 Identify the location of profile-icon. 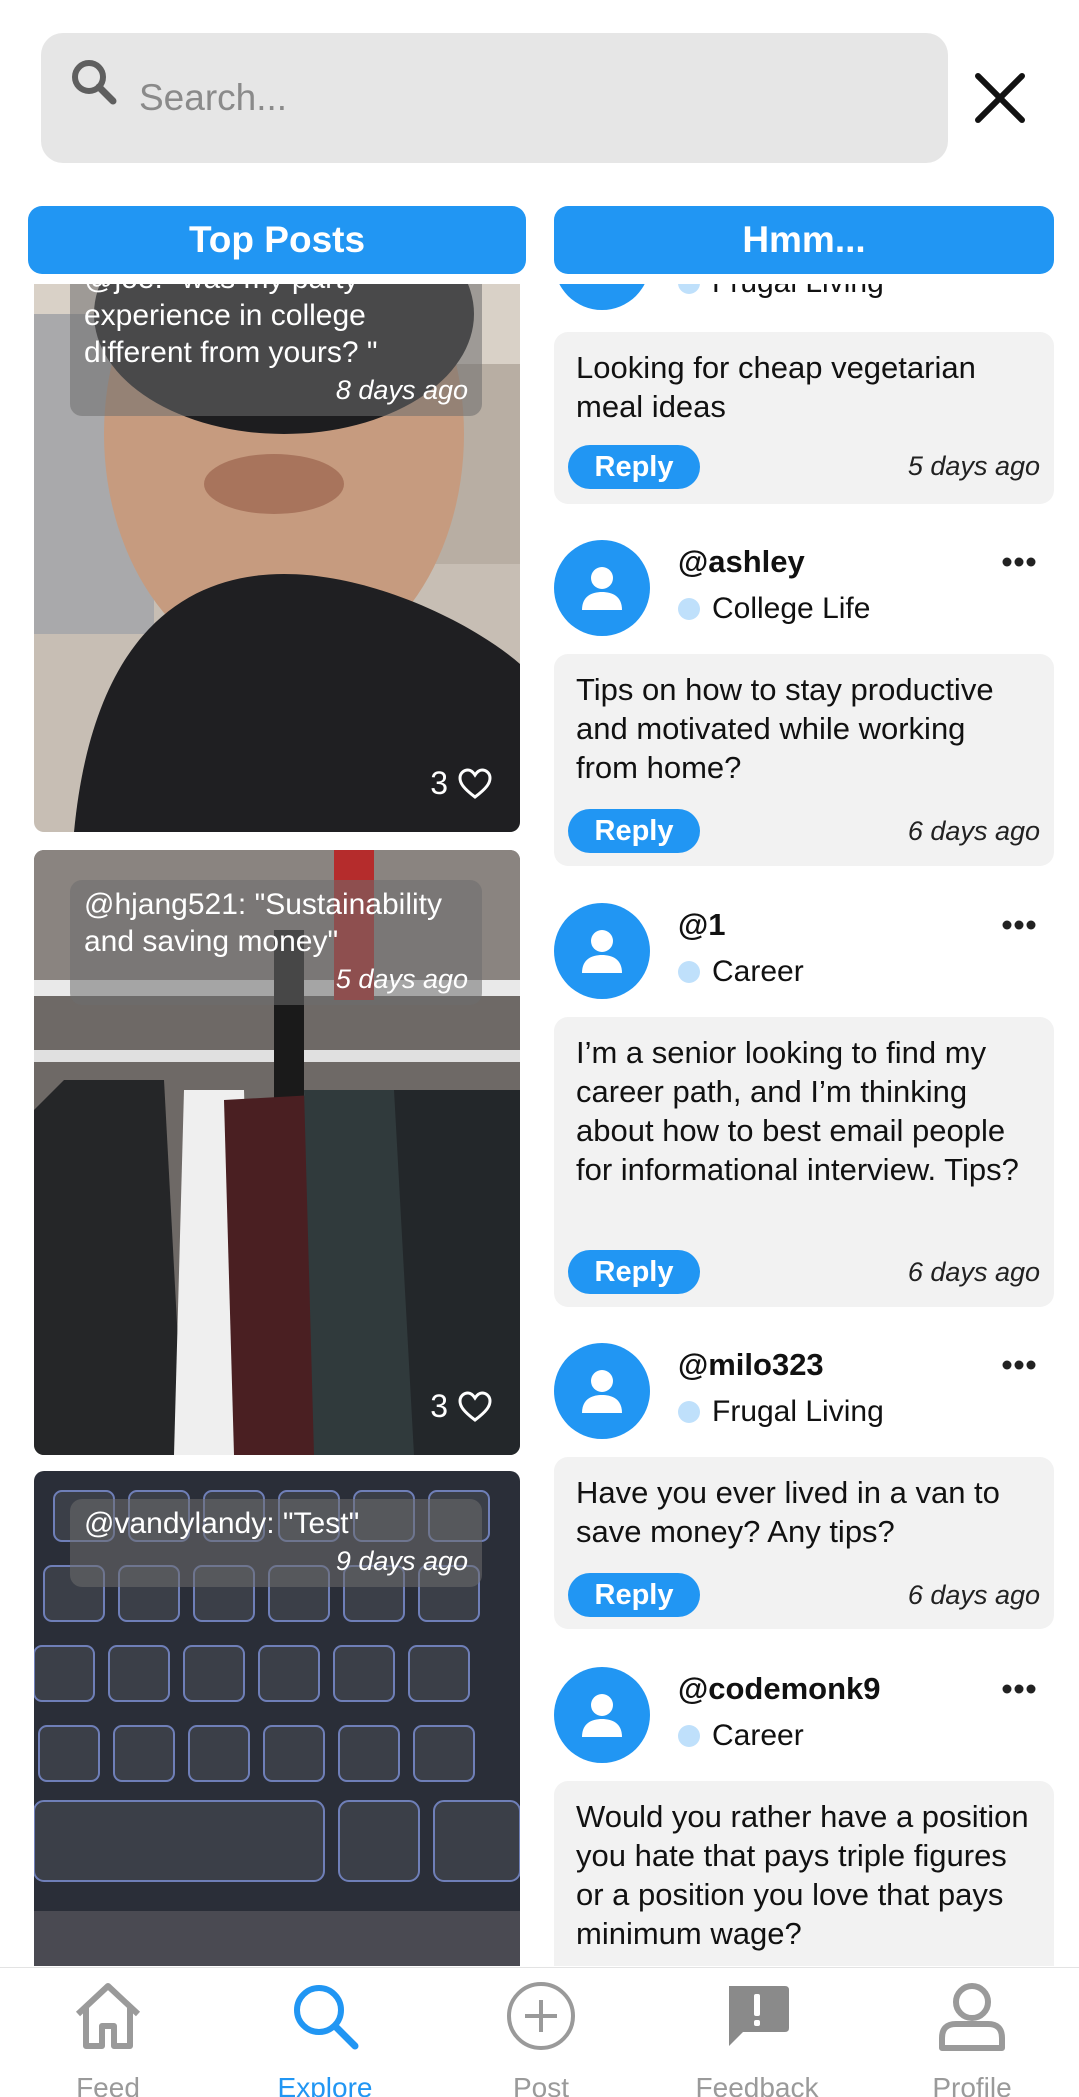
(972, 2017).